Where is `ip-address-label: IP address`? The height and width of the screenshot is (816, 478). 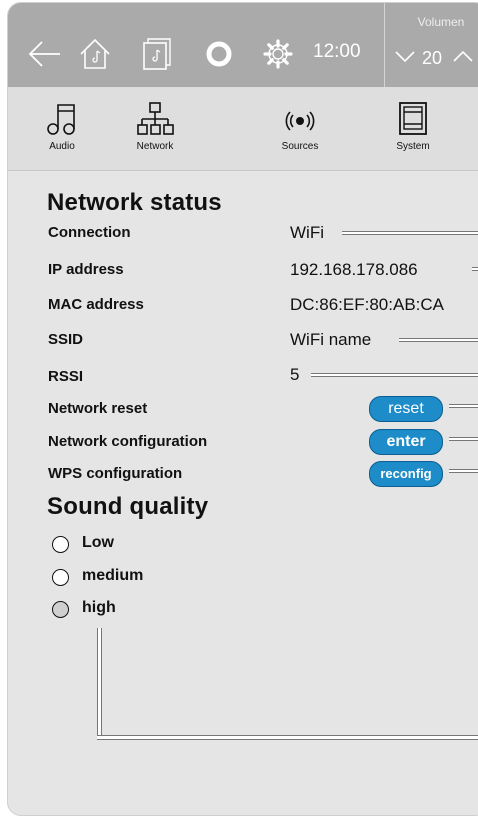
ip-address-label: IP address is located at coordinates (86, 269).